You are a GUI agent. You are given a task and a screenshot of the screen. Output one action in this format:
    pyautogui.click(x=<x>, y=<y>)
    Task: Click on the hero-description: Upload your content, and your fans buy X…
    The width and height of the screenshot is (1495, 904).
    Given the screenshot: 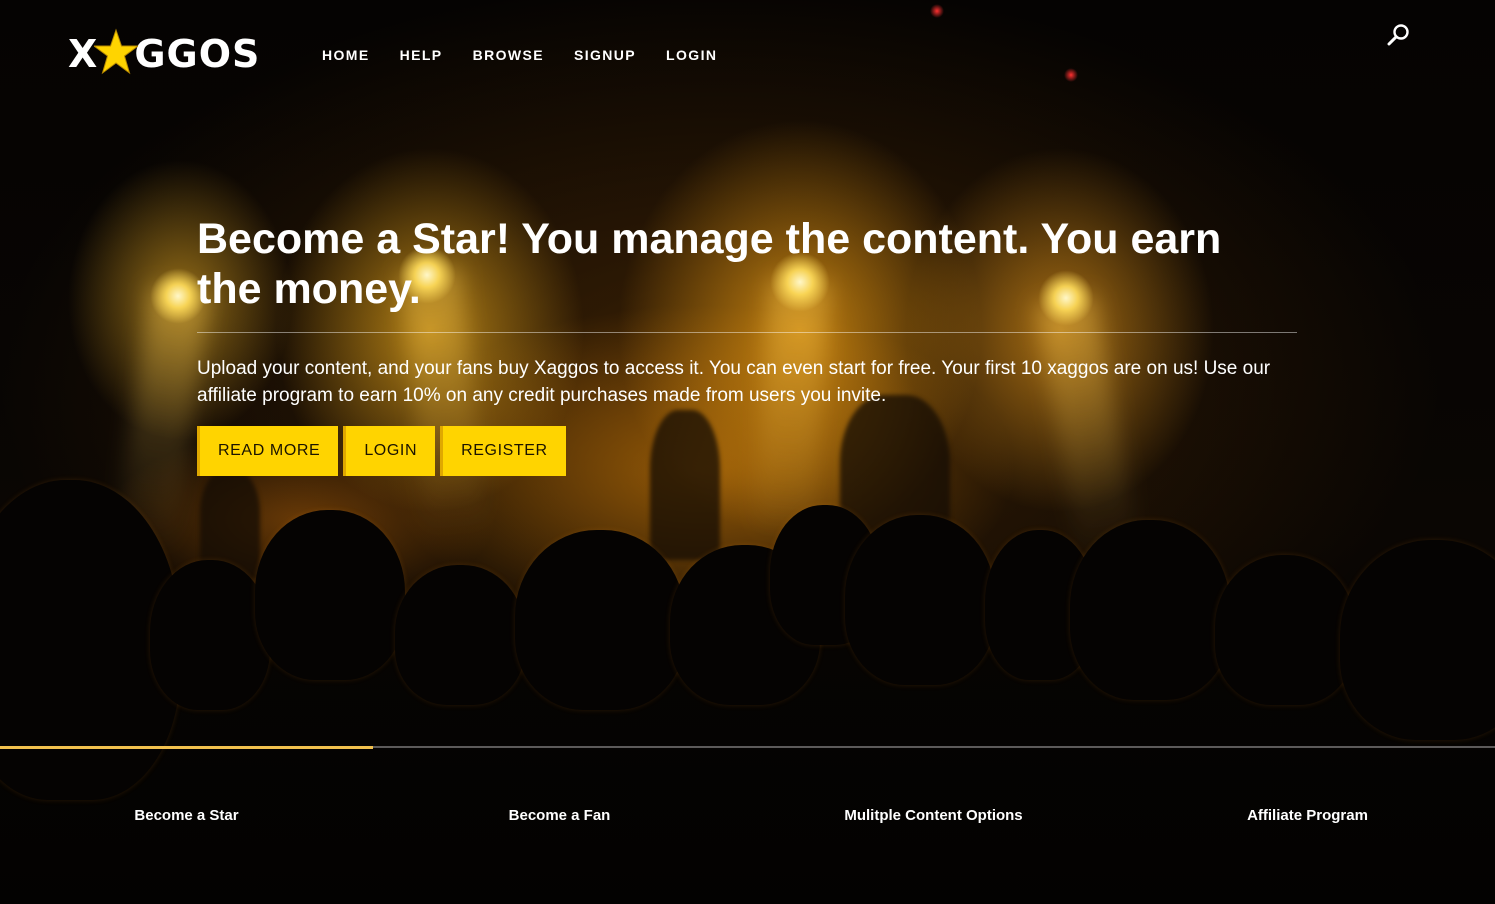 What is the action you would take?
    pyautogui.click(x=734, y=382)
    